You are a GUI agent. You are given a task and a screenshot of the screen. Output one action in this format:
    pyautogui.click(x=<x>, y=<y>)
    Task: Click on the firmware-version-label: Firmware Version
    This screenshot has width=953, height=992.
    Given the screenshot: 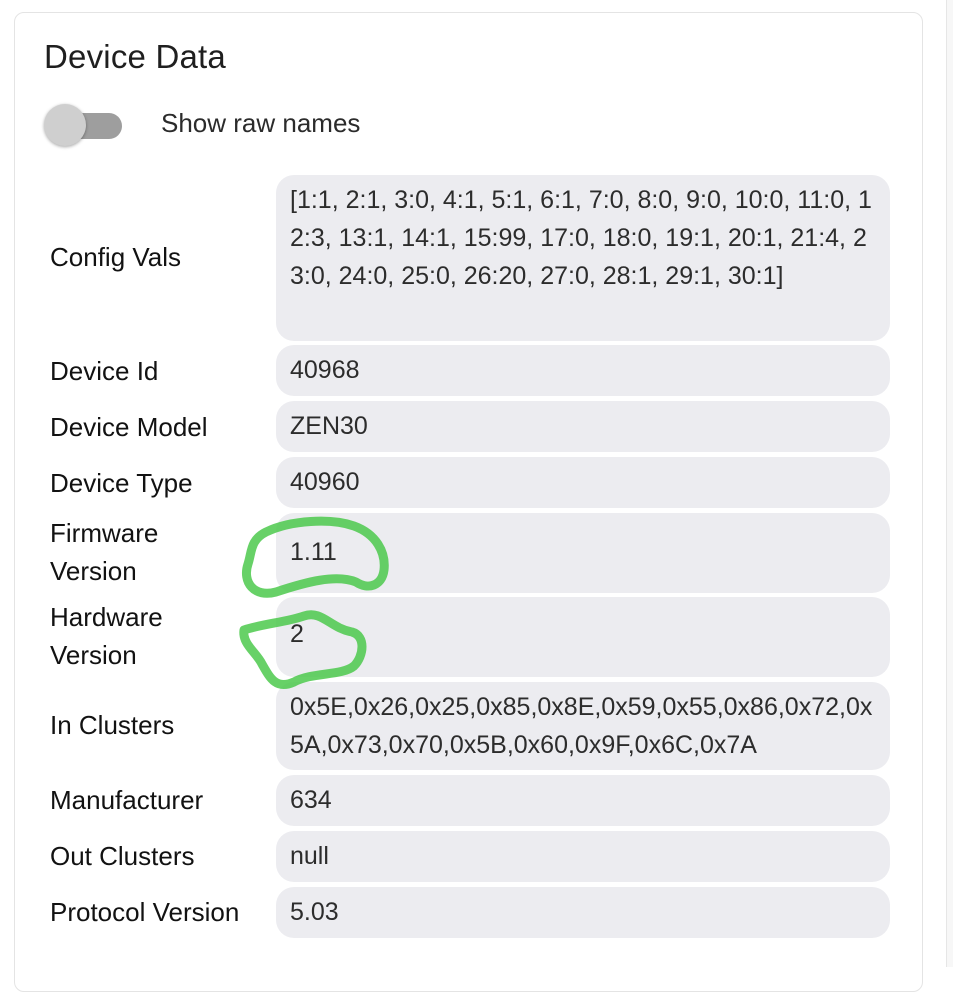 What is the action you would take?
    pyautogui.click(x=104, y=552)
    